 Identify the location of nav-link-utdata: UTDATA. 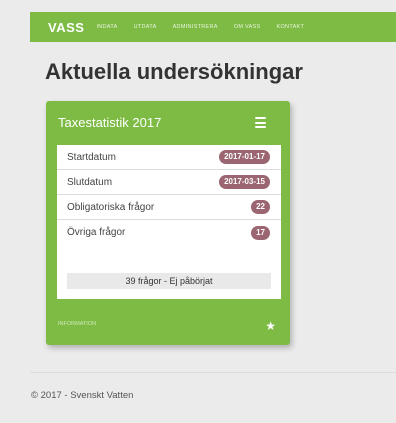
(145, 27).